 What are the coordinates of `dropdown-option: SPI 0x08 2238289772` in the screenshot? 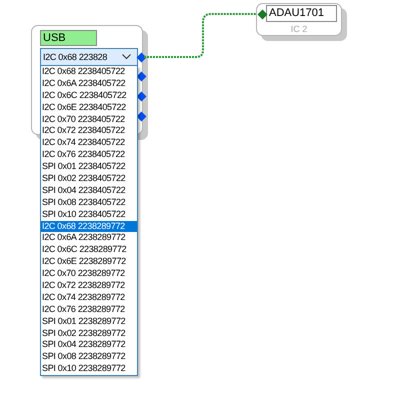 It's located at (89, 357).